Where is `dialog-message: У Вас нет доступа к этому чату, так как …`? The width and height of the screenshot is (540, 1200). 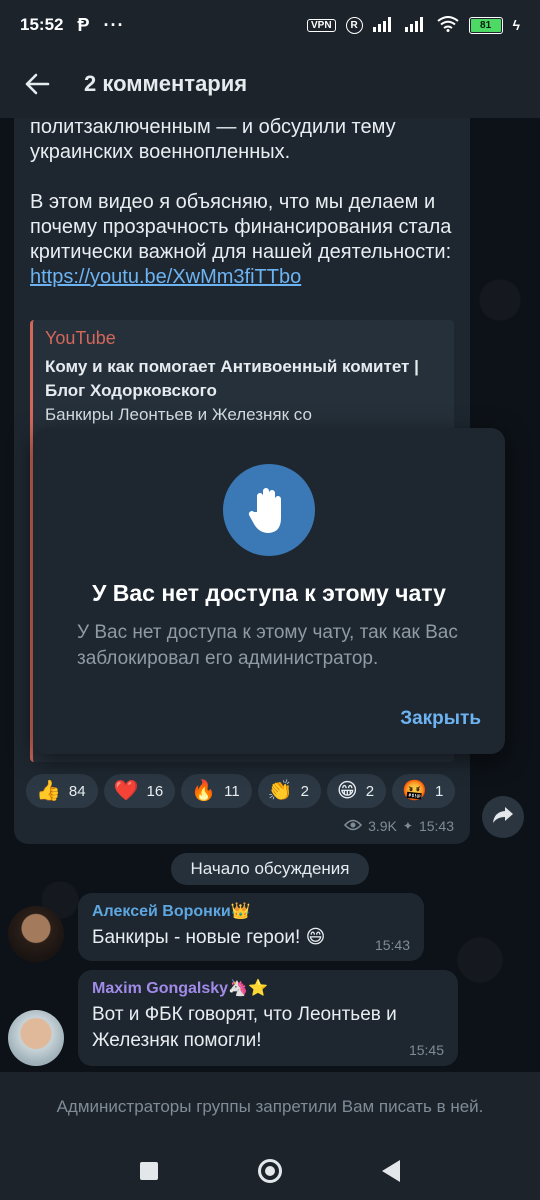
dialog-message: У Вас нет доступа к этому чату, так как … is located at coordinates (267, 645).